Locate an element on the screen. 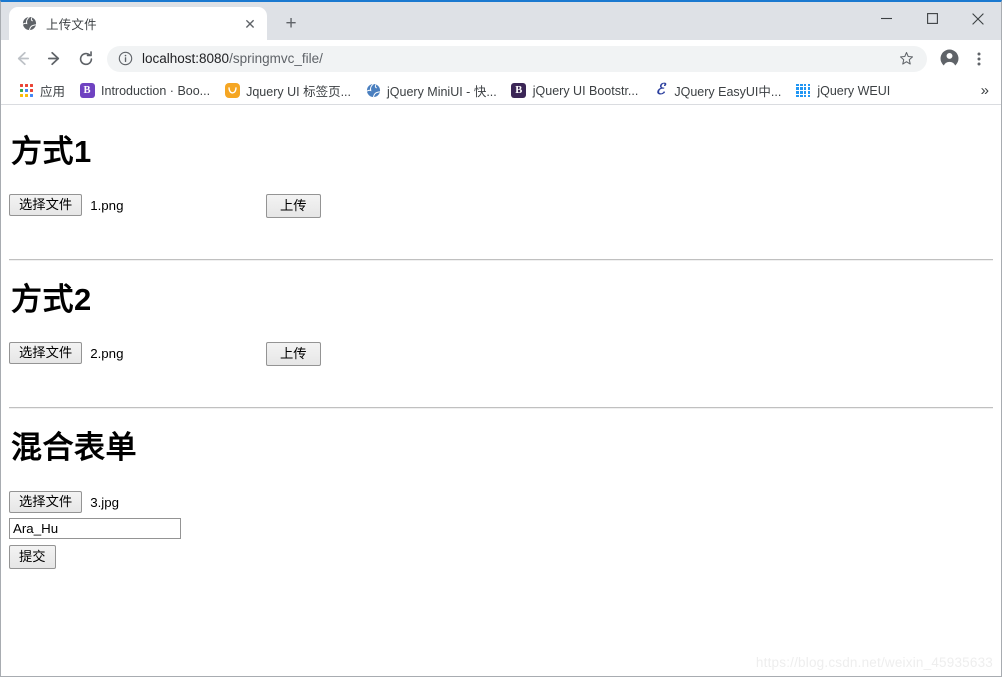  info-circle-icon is located at coordinates (125, 59).